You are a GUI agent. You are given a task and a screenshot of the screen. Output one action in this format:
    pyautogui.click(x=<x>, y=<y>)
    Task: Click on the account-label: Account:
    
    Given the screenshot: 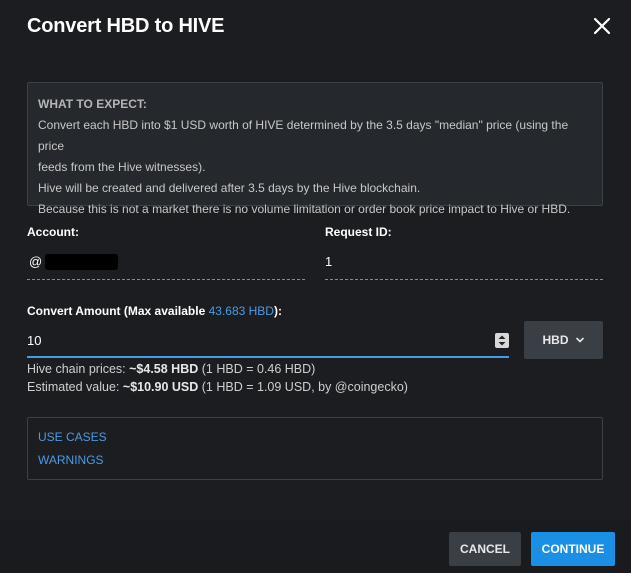 What is the action you would take?
    pyautogui.click(x=53, y=232)
    